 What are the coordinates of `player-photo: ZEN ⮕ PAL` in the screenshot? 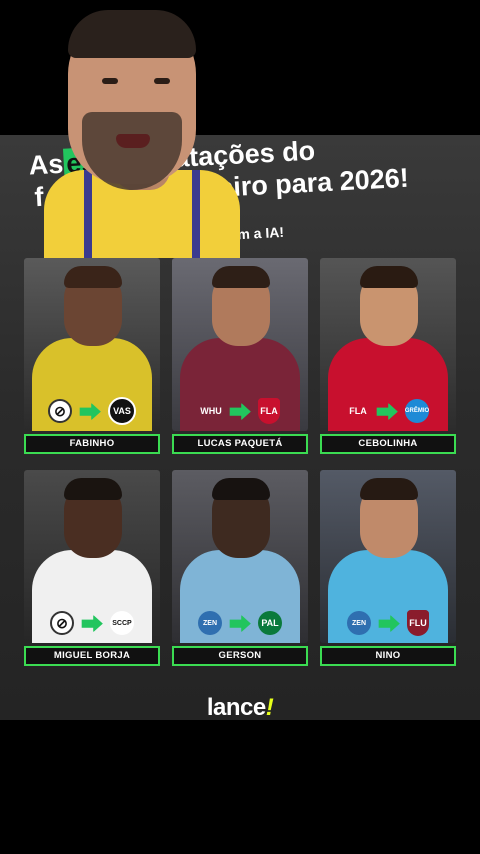 It's located at (240, 556).